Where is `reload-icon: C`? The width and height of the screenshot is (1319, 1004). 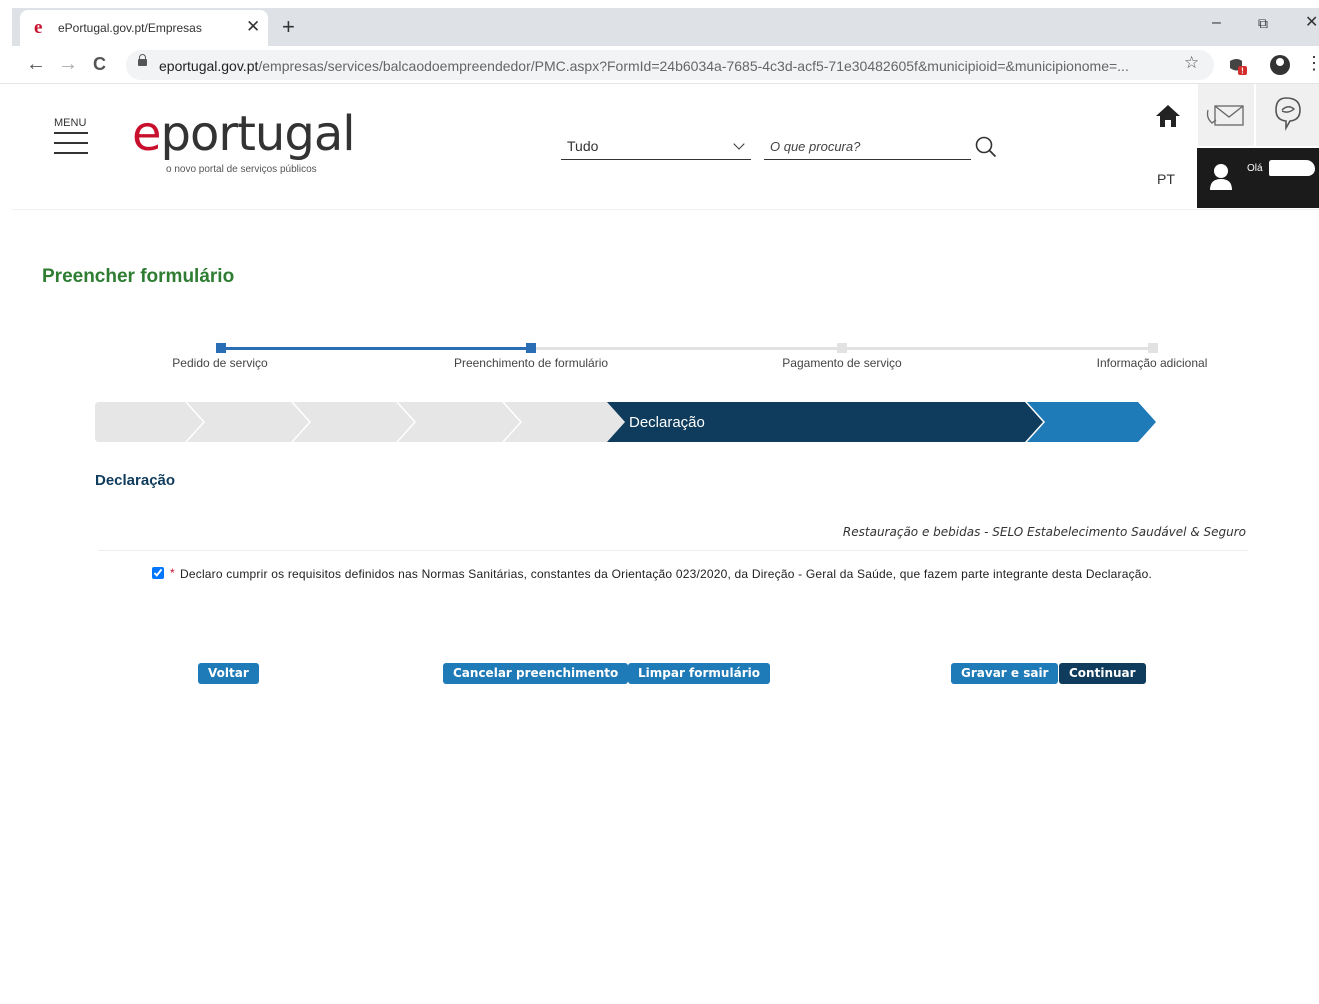 reload-icon: C is located at coordinates (99, 64).